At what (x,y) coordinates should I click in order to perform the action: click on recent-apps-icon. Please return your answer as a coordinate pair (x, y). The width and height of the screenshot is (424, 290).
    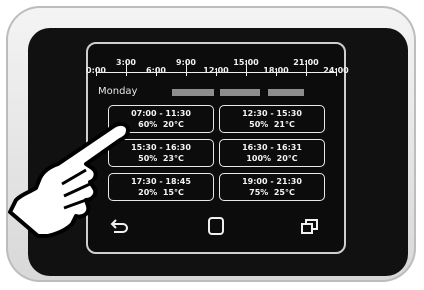
    Looking at the image, I should click on (310, 226).